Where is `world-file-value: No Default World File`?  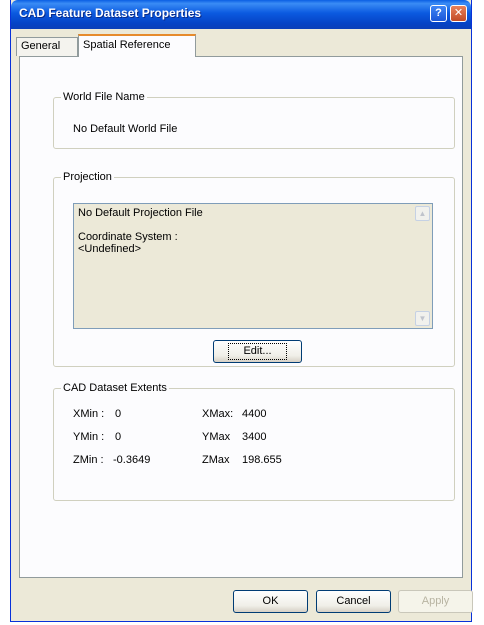 world-file-value: No Default World File is located at coordinates (125, 129).